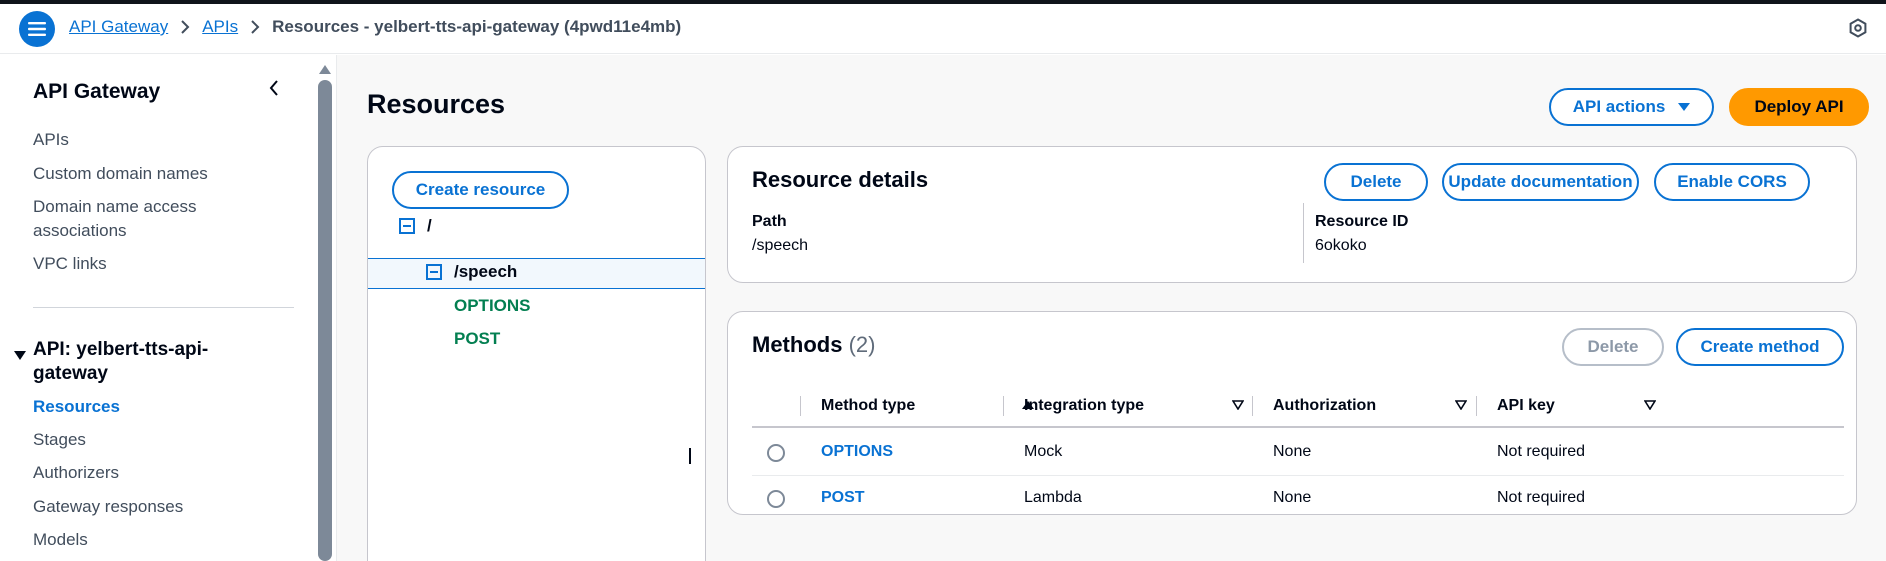  What do you see at coordinates (220, 27) in the screenshot?
I see `breadcrumb-apis: APIs` at bounding box center [220, 27].